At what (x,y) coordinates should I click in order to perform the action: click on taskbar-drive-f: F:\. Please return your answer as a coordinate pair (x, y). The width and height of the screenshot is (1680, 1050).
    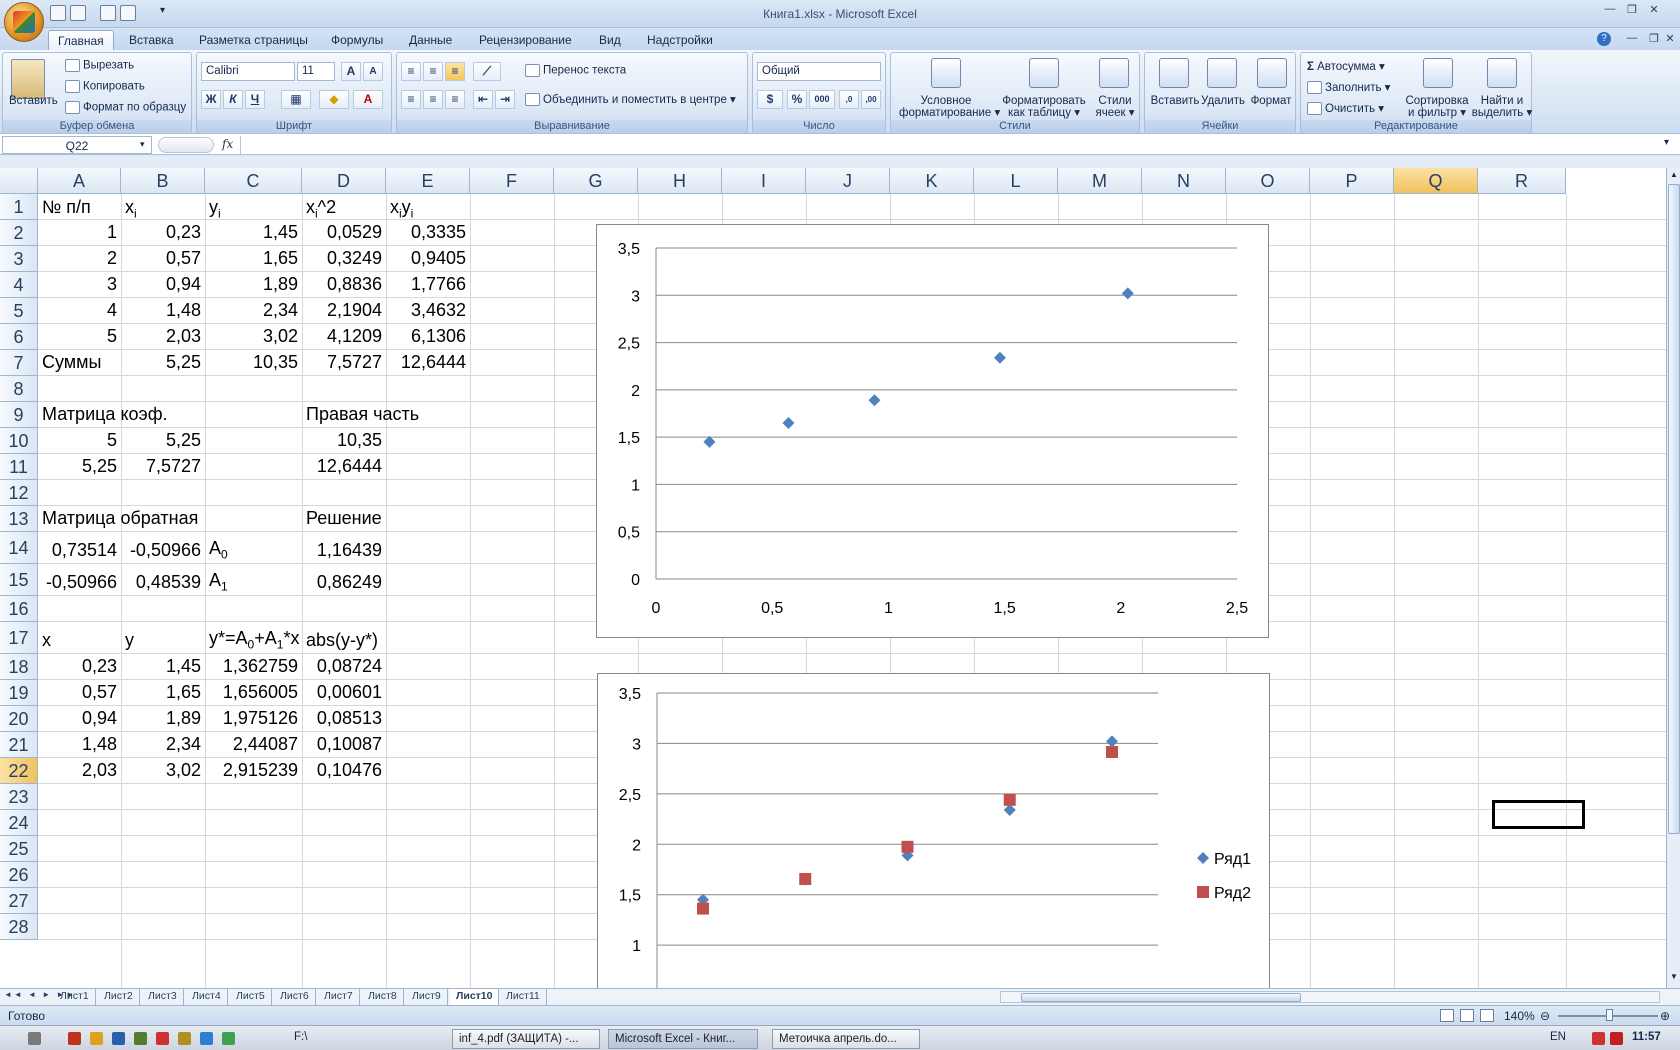
    Looking at the image, I should click on (300, 1037).